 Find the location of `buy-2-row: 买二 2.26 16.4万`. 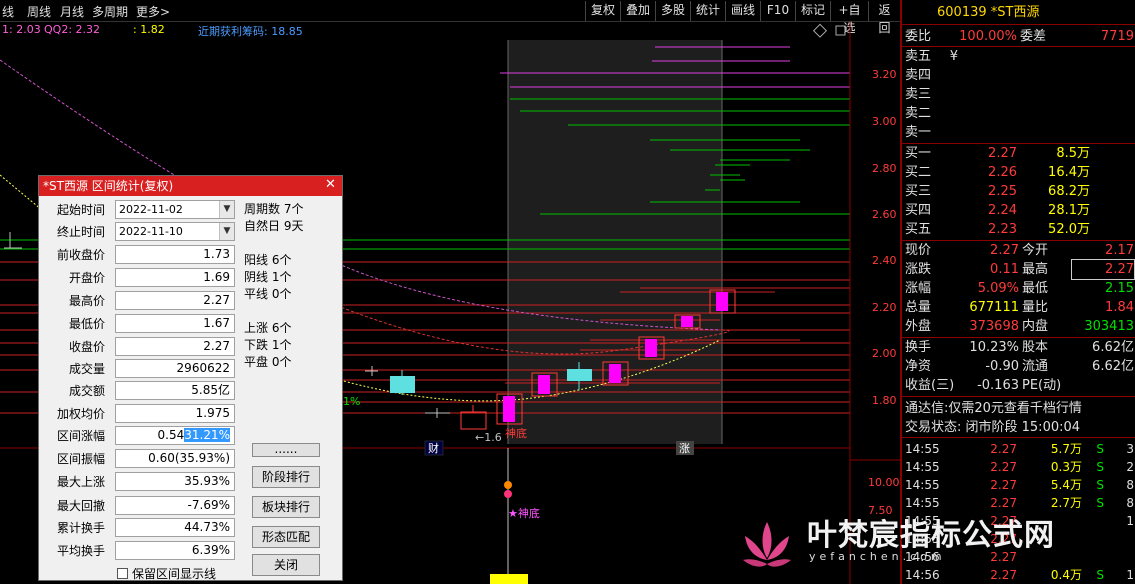

buy-2-row: 买二 2.26 16.4万 is located at coordinates (1018, 172).